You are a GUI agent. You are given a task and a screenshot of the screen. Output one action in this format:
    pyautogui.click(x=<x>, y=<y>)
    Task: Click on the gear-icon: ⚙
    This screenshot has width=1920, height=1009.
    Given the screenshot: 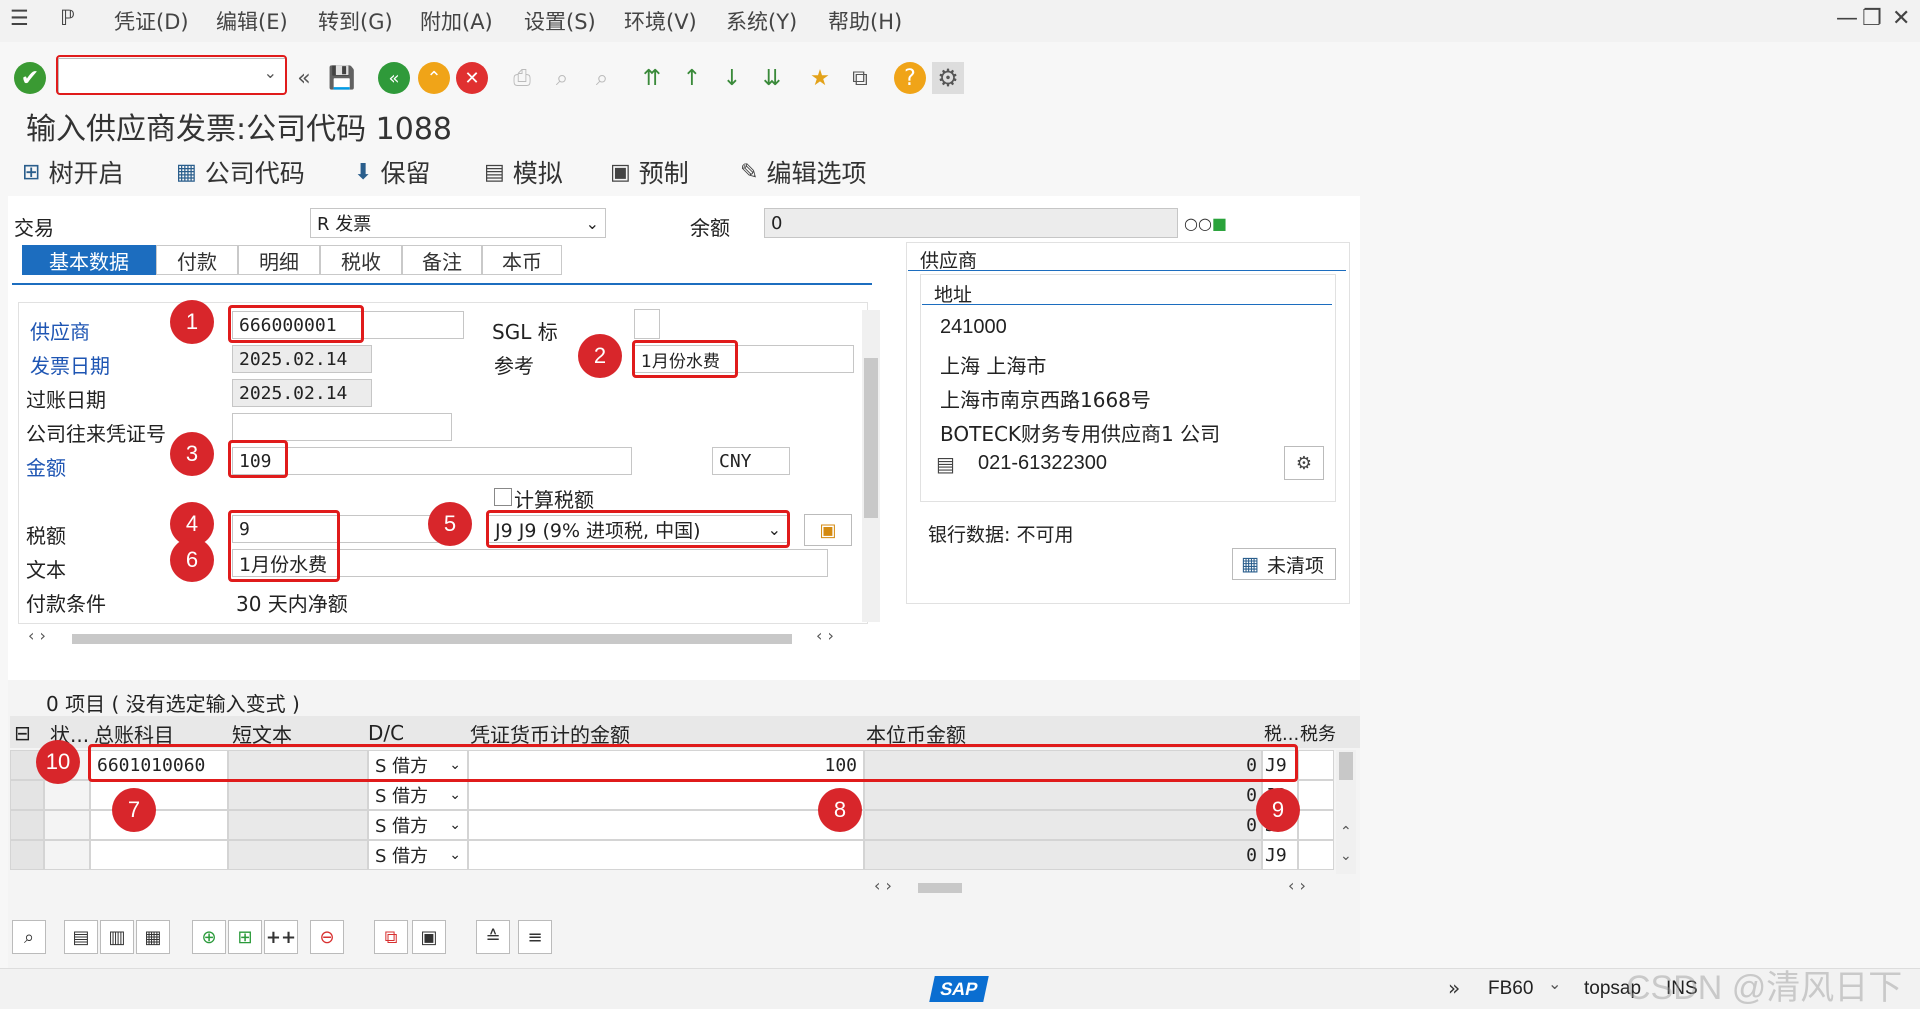 What is the action you would take?
    pyautogui.click(x=948, y=78)
    